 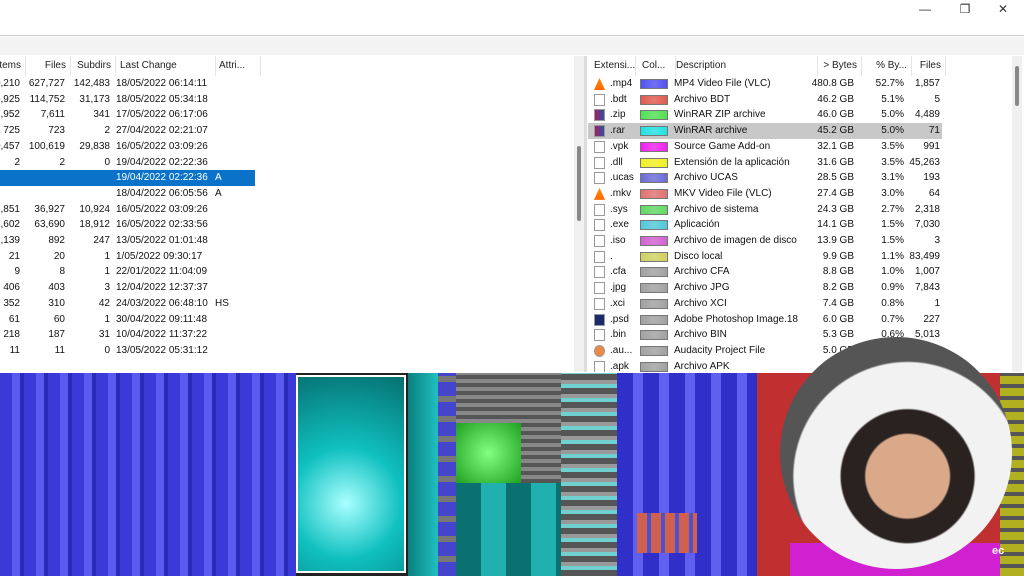 I want to click on column-header: Last Change, so click(x=166, y=66).